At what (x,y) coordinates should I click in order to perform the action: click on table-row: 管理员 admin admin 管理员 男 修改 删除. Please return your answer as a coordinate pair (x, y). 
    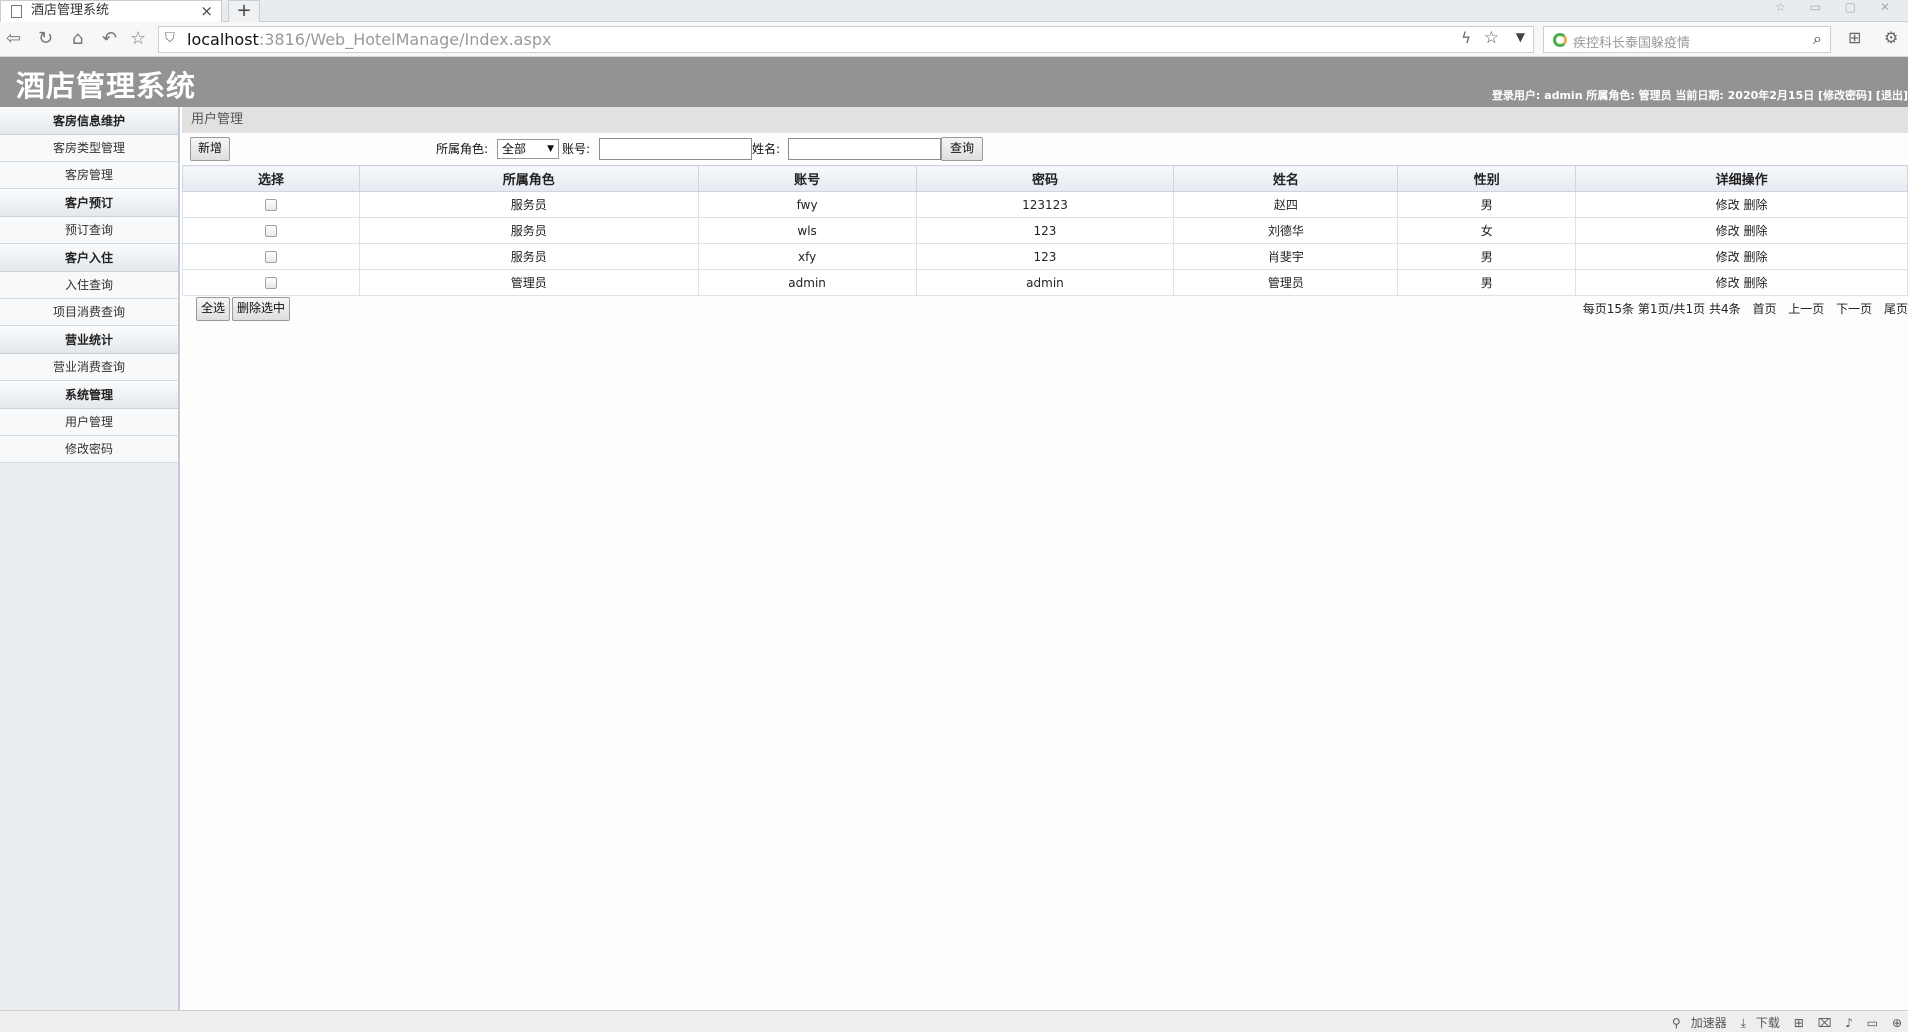
    Looking at the image, I should click on (1045, 282).